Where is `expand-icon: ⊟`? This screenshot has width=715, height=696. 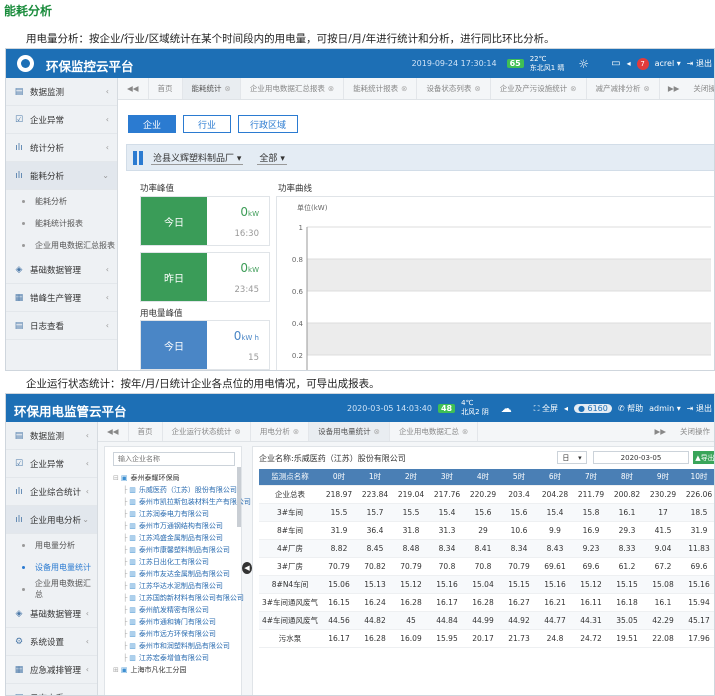 expand-icon: ⊟ is located at coordinates (116, 478).